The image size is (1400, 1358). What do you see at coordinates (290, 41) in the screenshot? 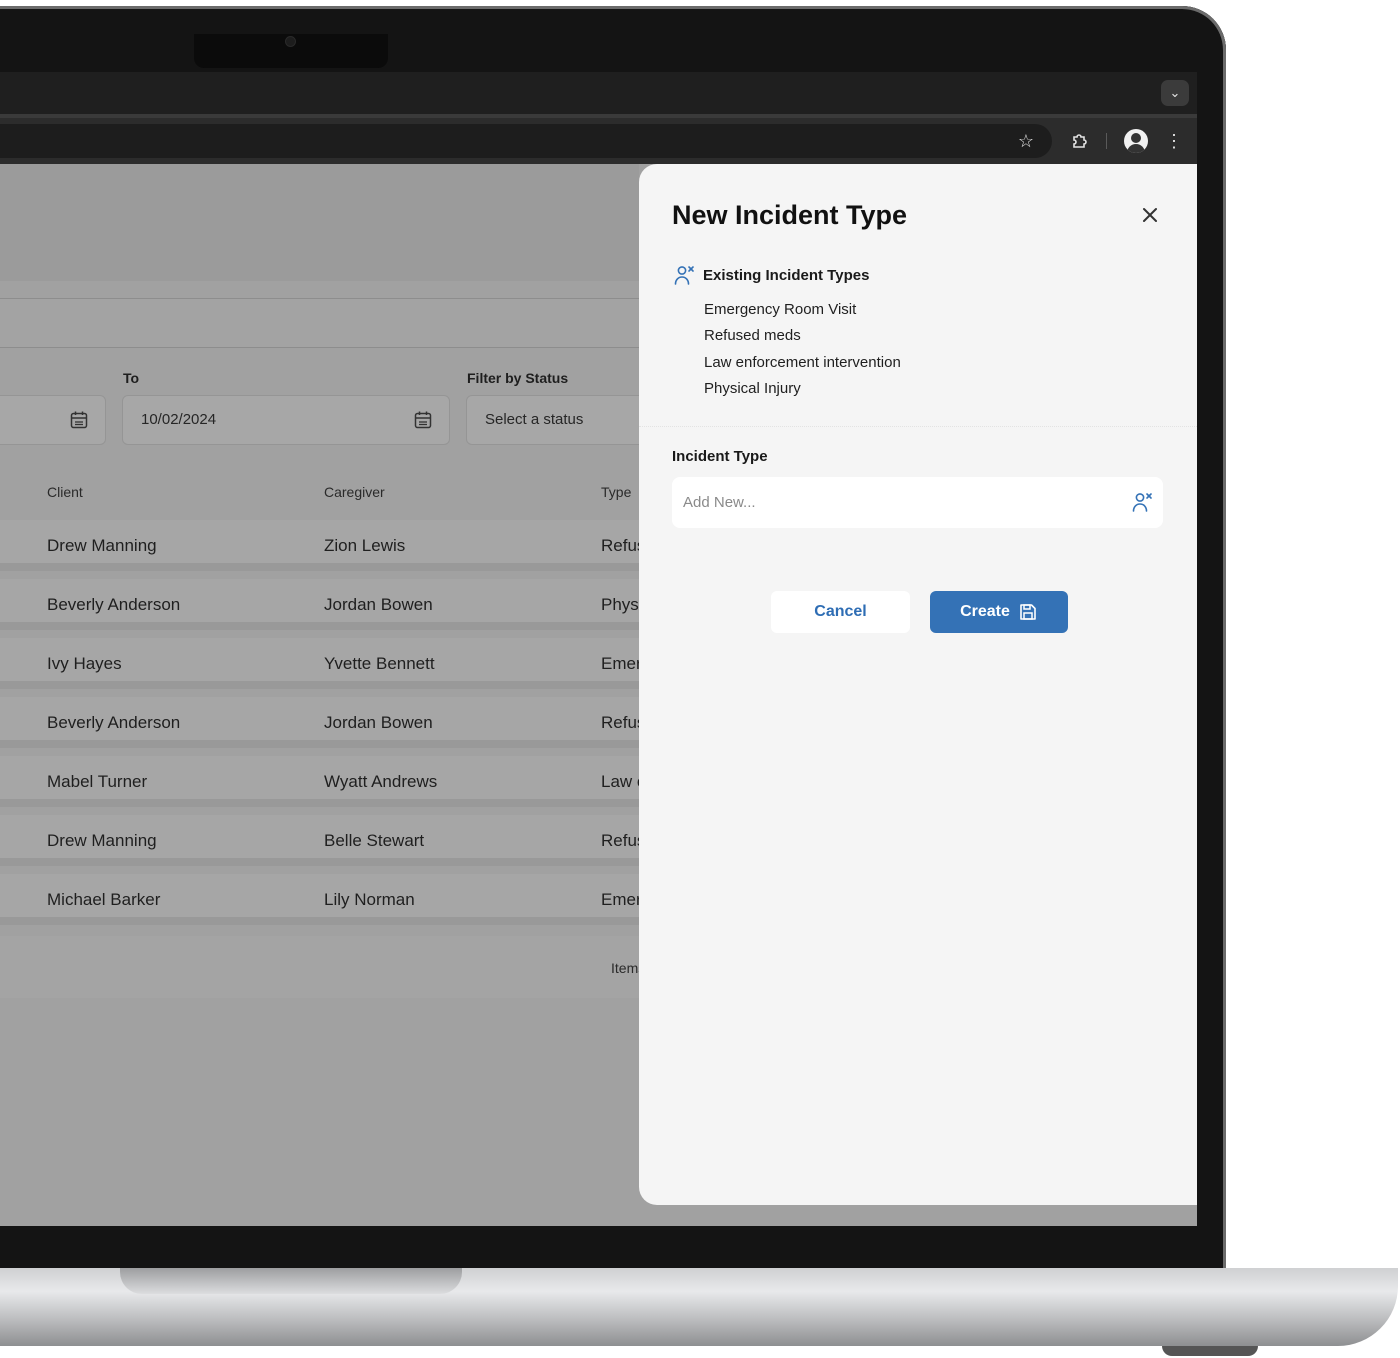
I see `camera-lens` at bounding box center [290, 41].